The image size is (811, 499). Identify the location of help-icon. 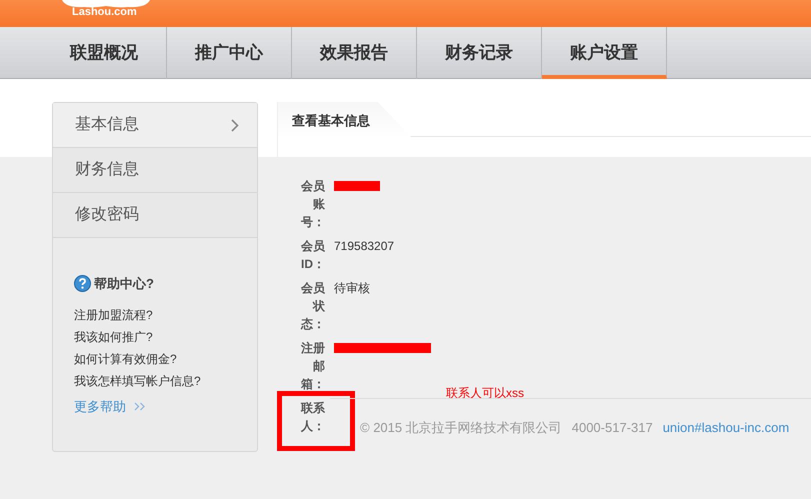
(82, 283).